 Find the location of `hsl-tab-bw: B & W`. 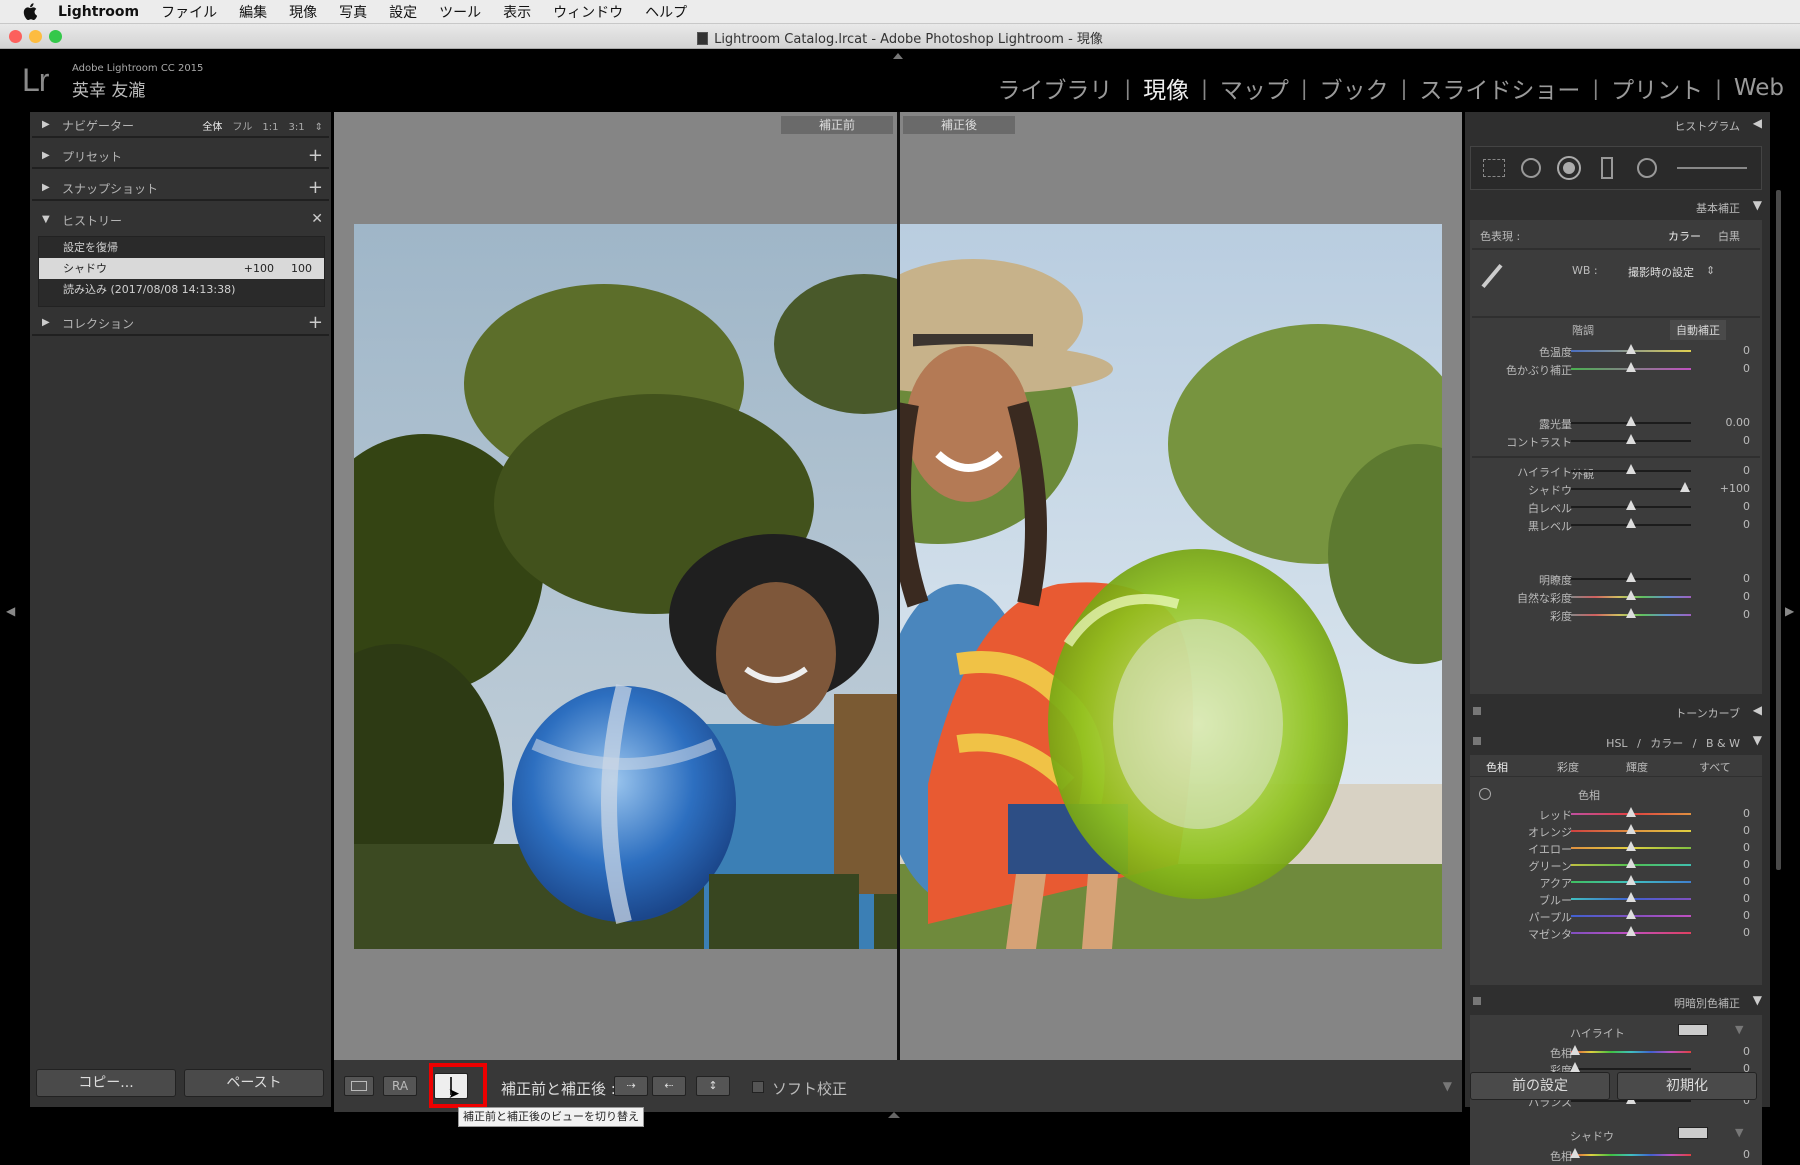

hsl-tab-bw: B & W is located at coordinates (1723, 743).